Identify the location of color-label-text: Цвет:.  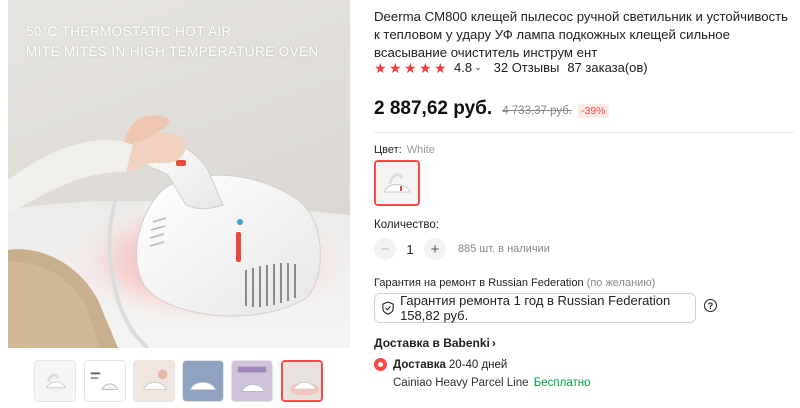
(388, 150).